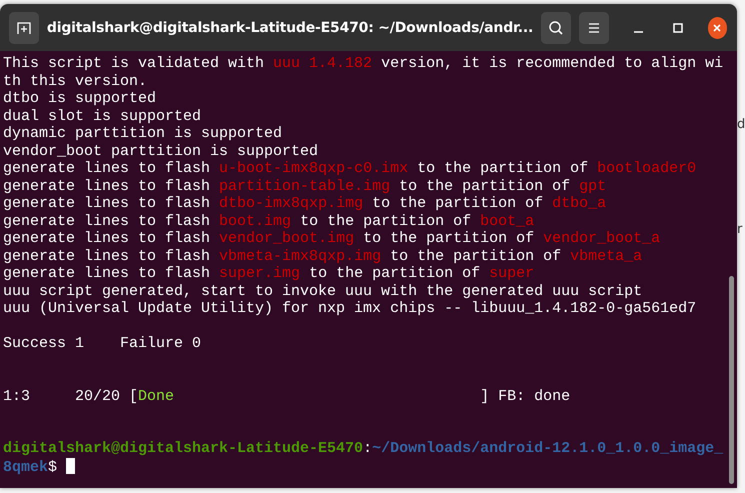  Describe the element at coordinates (75, 81) in the screenshot. I see `terminal-text: th this version.` at that location.